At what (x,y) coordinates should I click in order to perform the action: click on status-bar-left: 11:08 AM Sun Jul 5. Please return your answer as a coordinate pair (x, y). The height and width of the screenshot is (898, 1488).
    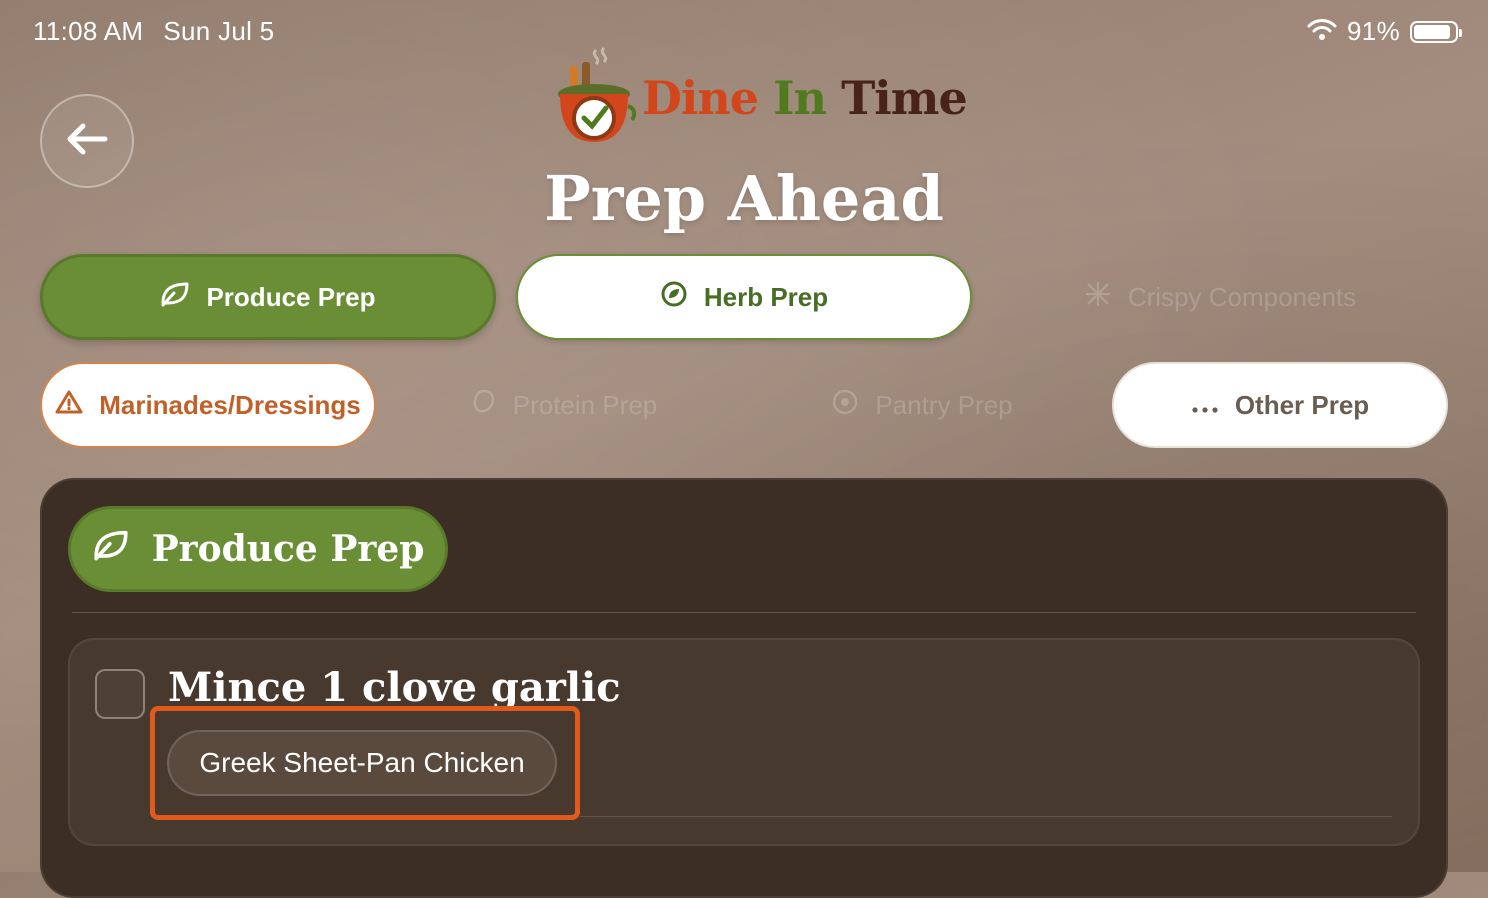
    Looking at the image, I should click on (153, 31).